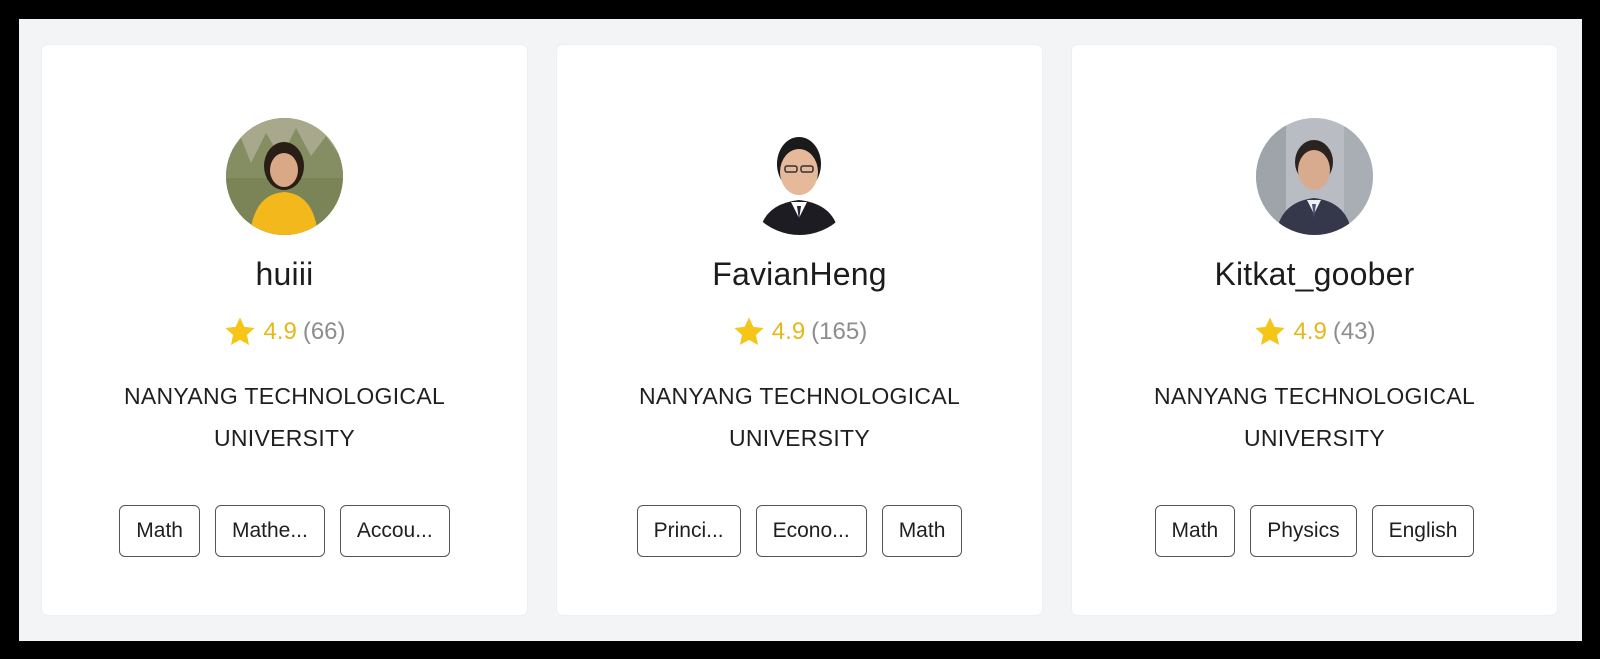 The image size is (1600, 659). What do you see at coordinates (1303, 531) in the screenshot?
I see `subject-tag: Physics` at bounding box center [1303, 531].